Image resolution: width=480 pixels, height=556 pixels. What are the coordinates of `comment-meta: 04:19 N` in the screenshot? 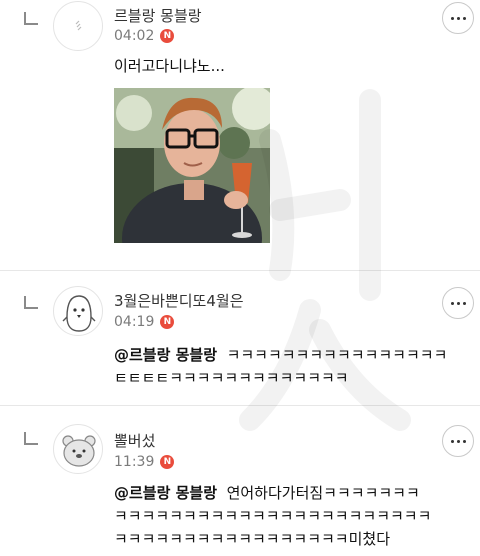 It's located at (144, 322).